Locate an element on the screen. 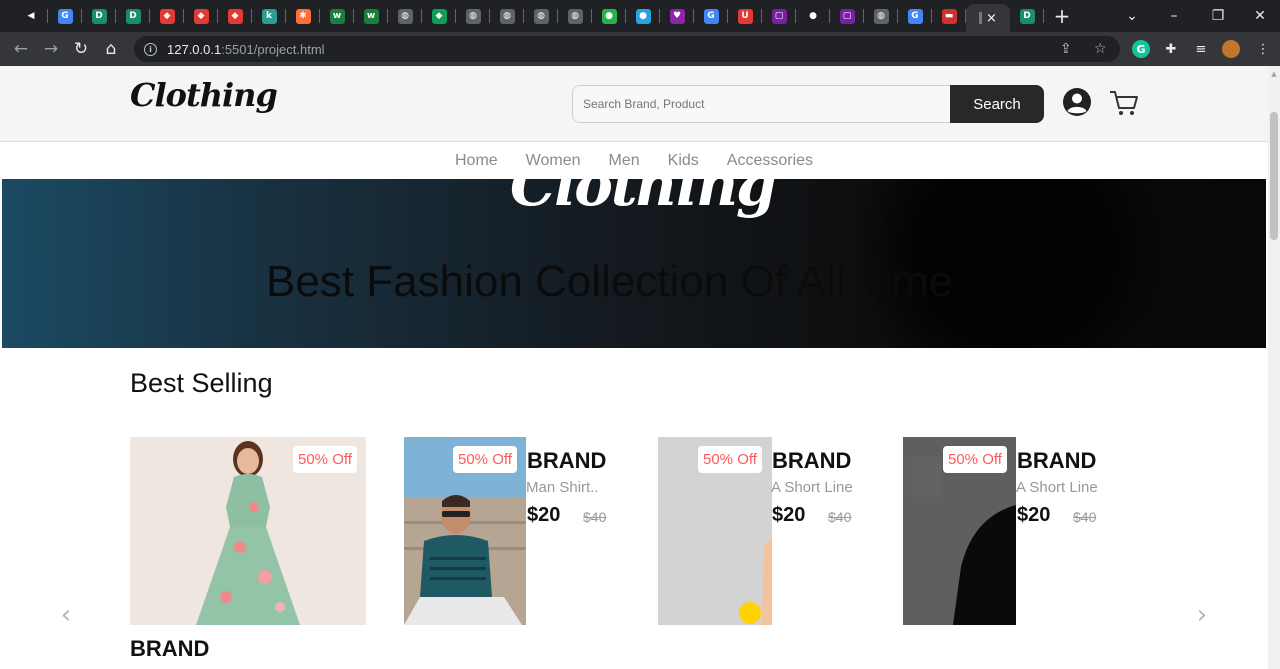 This screenshot has height=669, width=1280. hero-logo: Clothing is located at coordinates (643, 199).